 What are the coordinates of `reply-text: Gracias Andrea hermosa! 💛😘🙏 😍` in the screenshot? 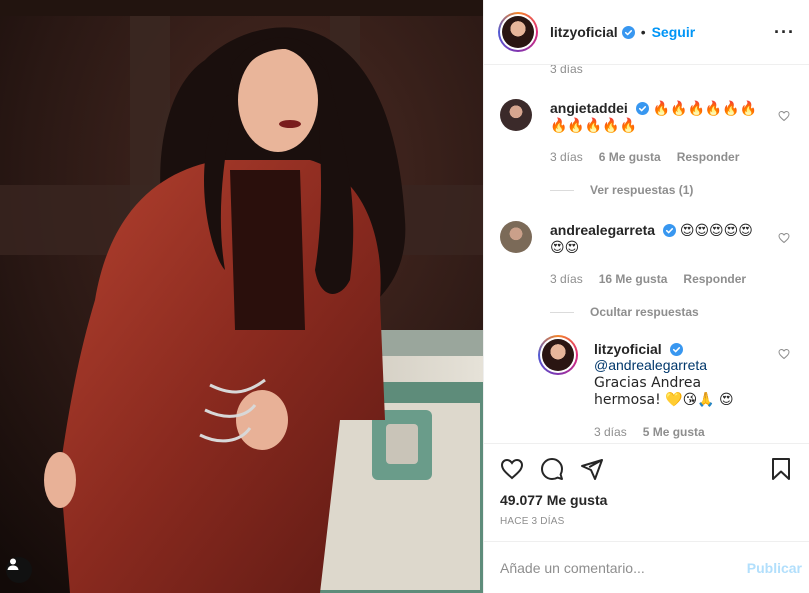 It's located at (664, 391).